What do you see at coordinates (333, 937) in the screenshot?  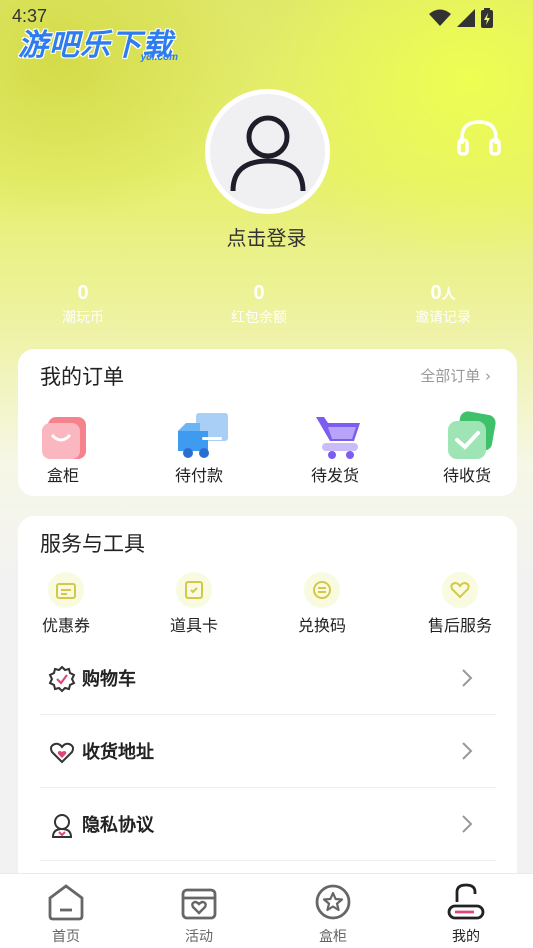 I see `tab-cabinet-label: 盒柜` at bounding box center [333, 937].